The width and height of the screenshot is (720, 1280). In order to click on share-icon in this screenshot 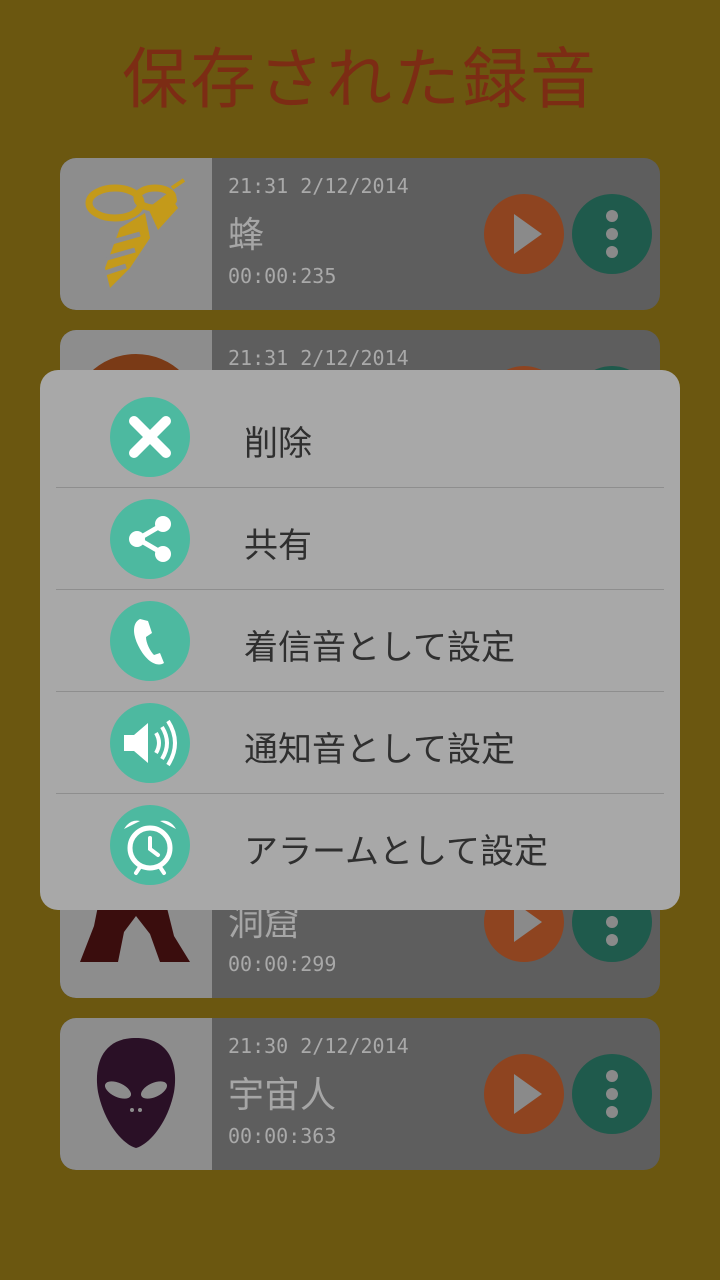, I will do `click(150, 539)`.